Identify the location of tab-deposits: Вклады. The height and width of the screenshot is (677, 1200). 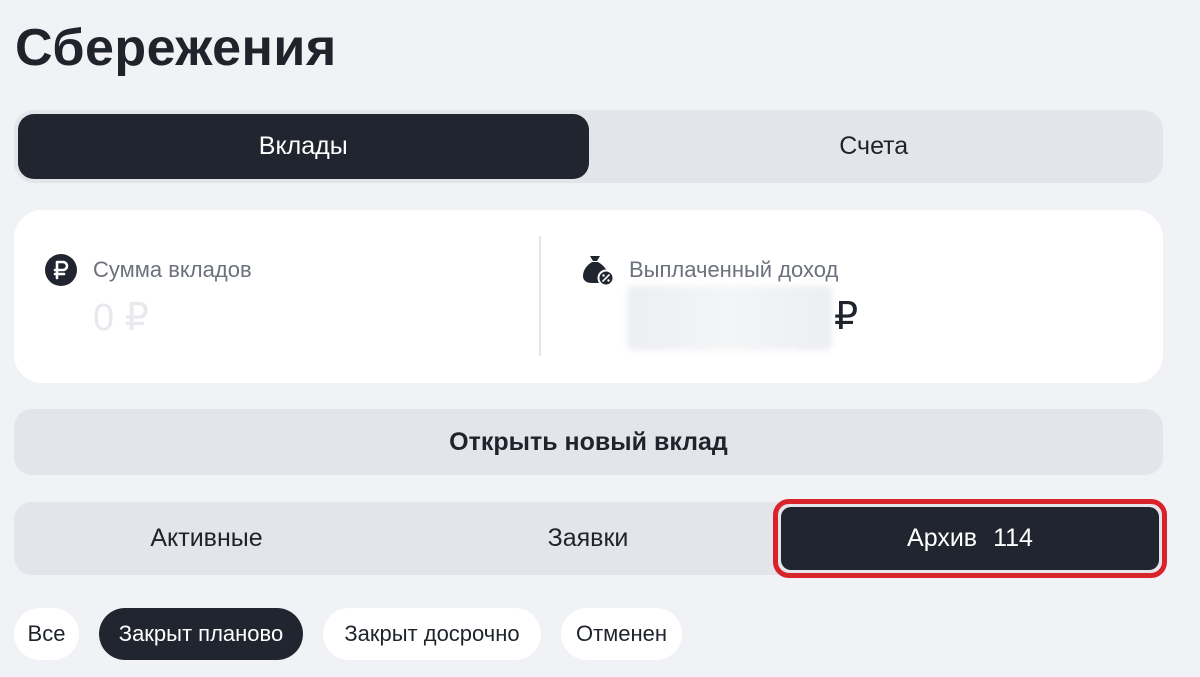
(303, 146).